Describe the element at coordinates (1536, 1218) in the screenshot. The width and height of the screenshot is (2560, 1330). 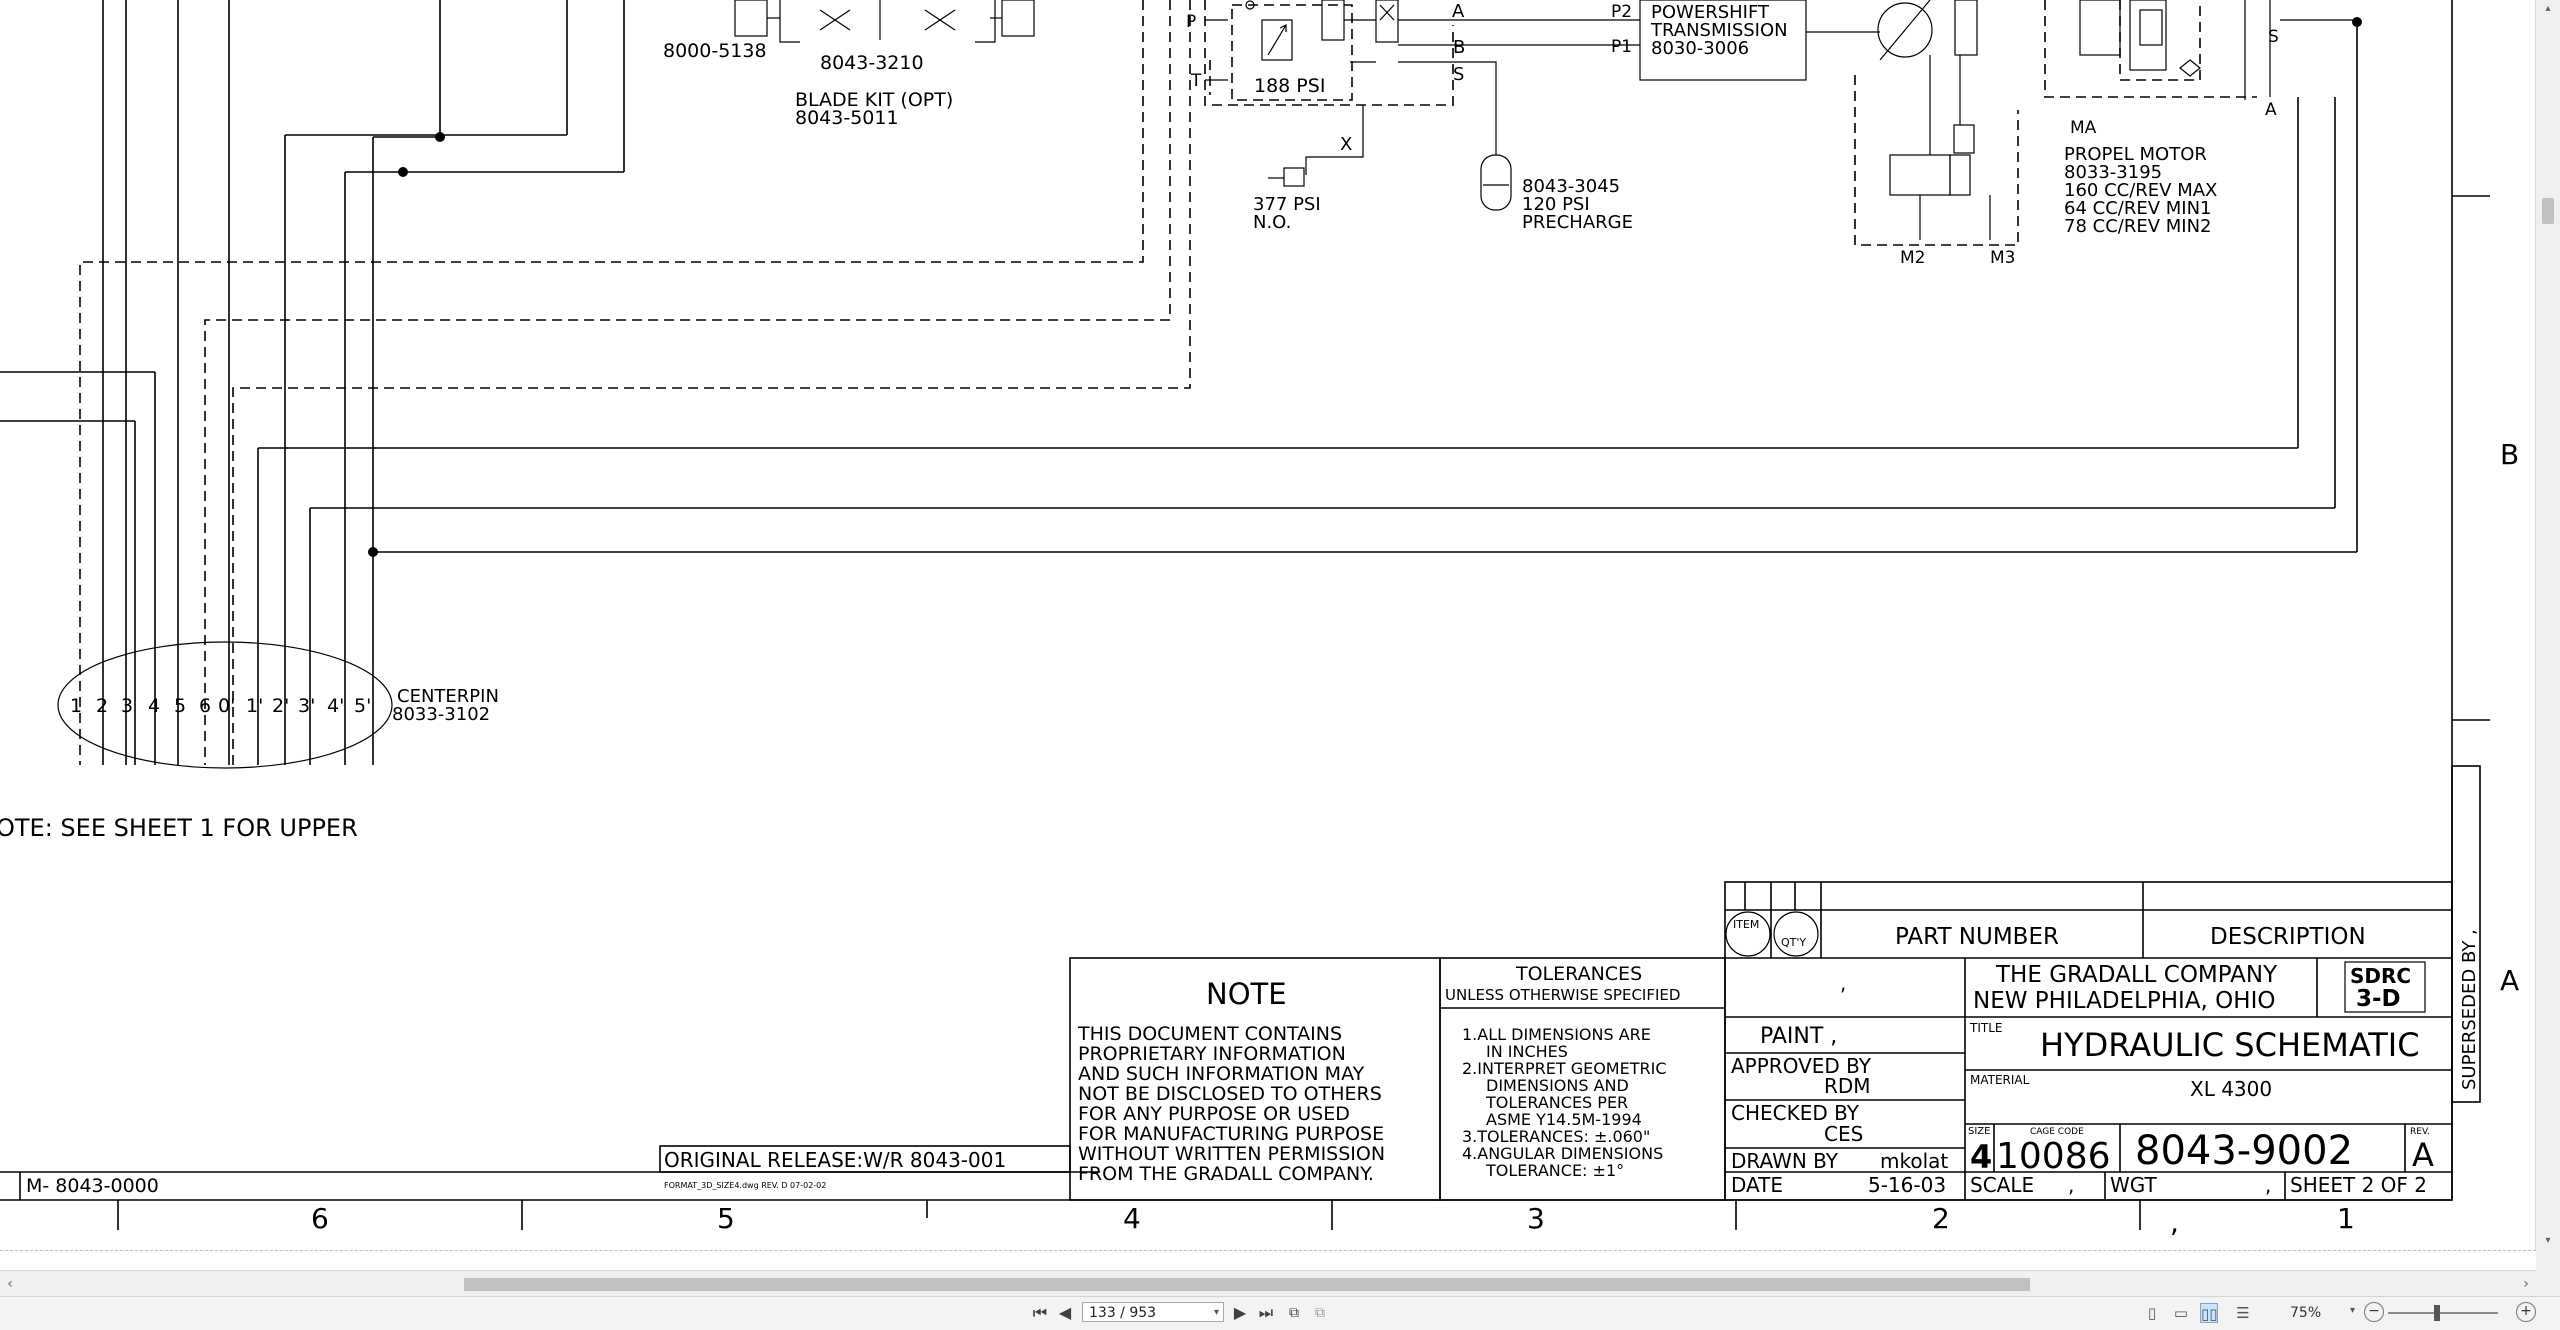
I see `svg-text: 3` at that location.